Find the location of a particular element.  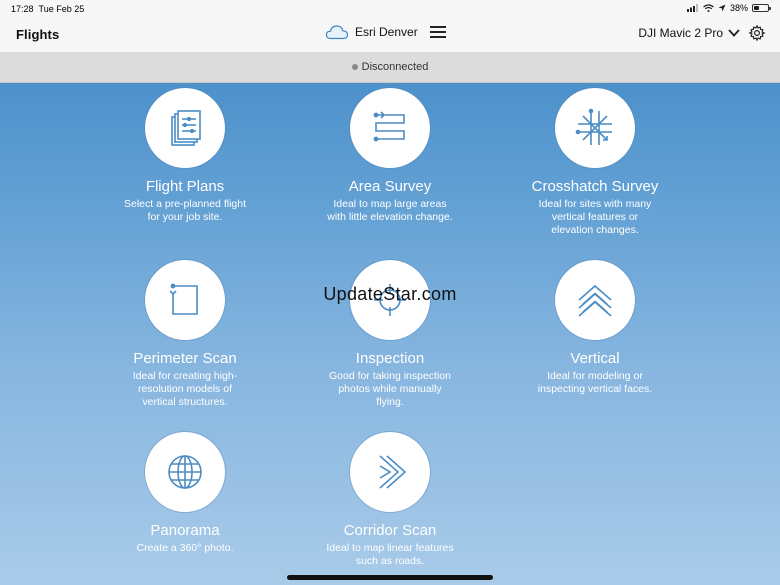

gear-icon is located at coordinates (757, 33).